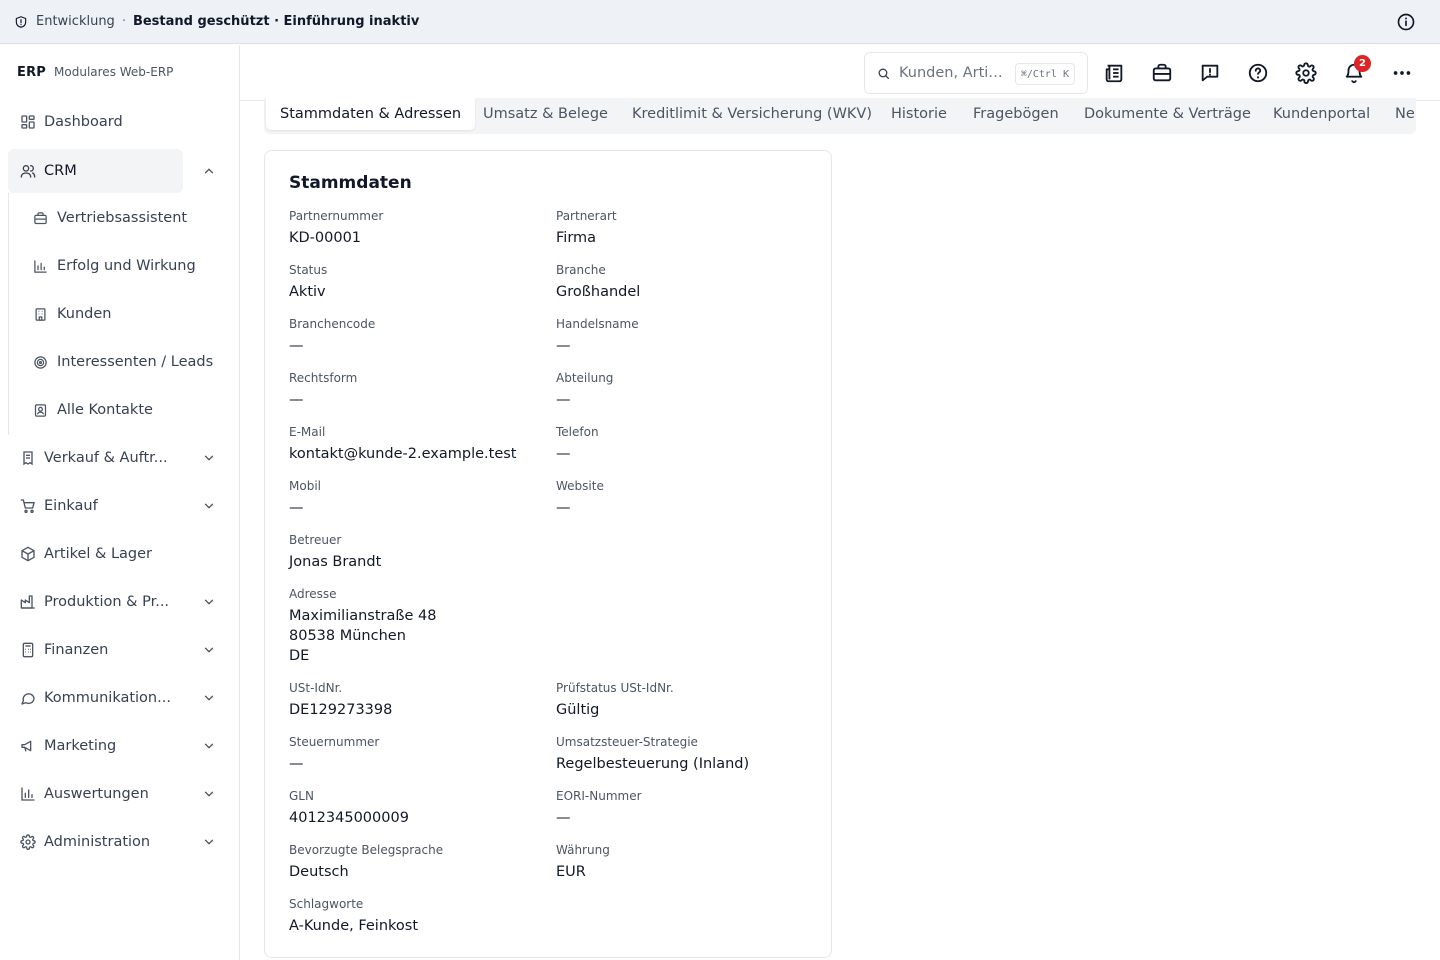  What do you see at coordinates (28, 458) in the screenshot?
I see `receipt-icon` at bounding box center [28, 458].